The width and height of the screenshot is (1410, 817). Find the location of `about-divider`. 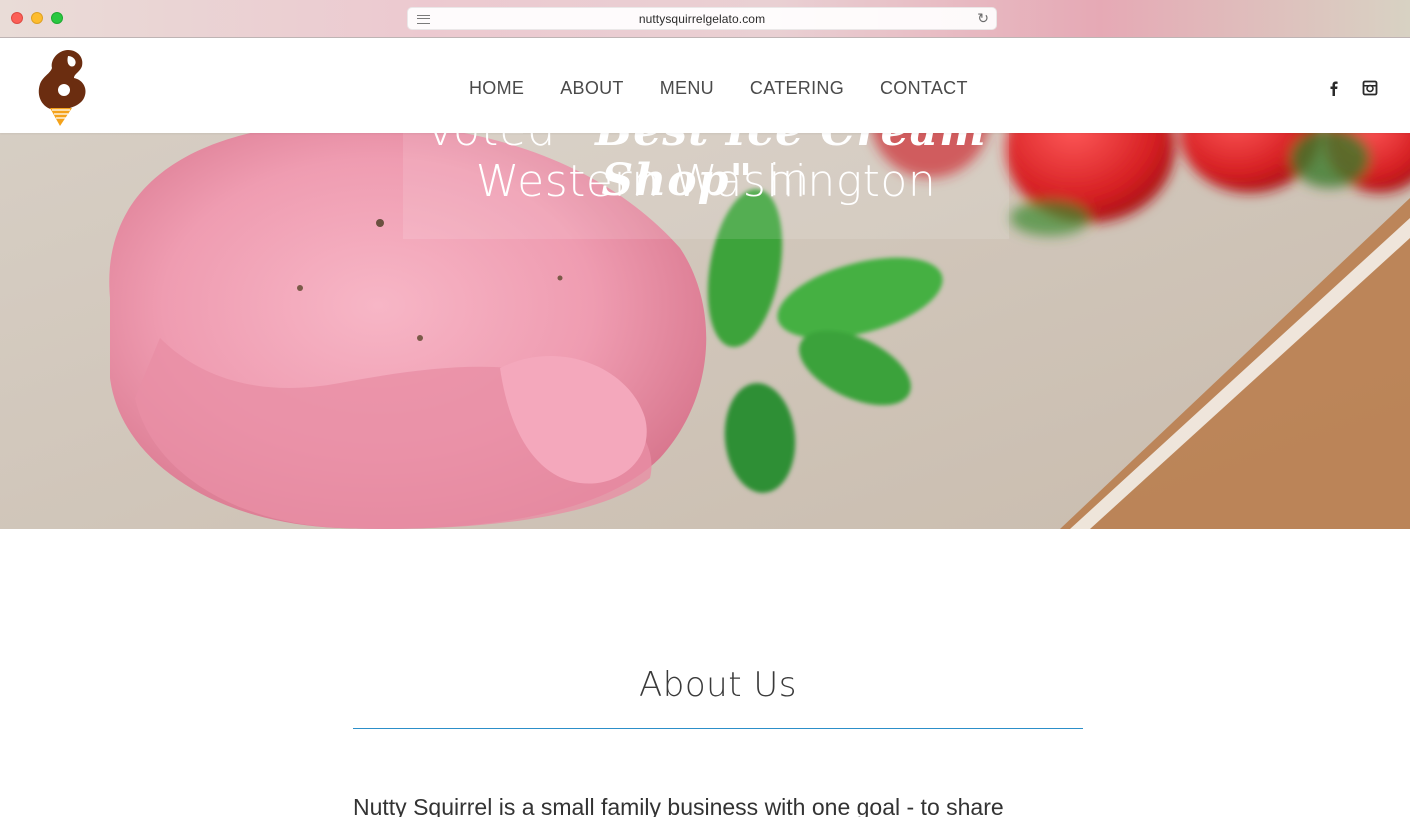

about-divider is located at coordinates (718, 728).